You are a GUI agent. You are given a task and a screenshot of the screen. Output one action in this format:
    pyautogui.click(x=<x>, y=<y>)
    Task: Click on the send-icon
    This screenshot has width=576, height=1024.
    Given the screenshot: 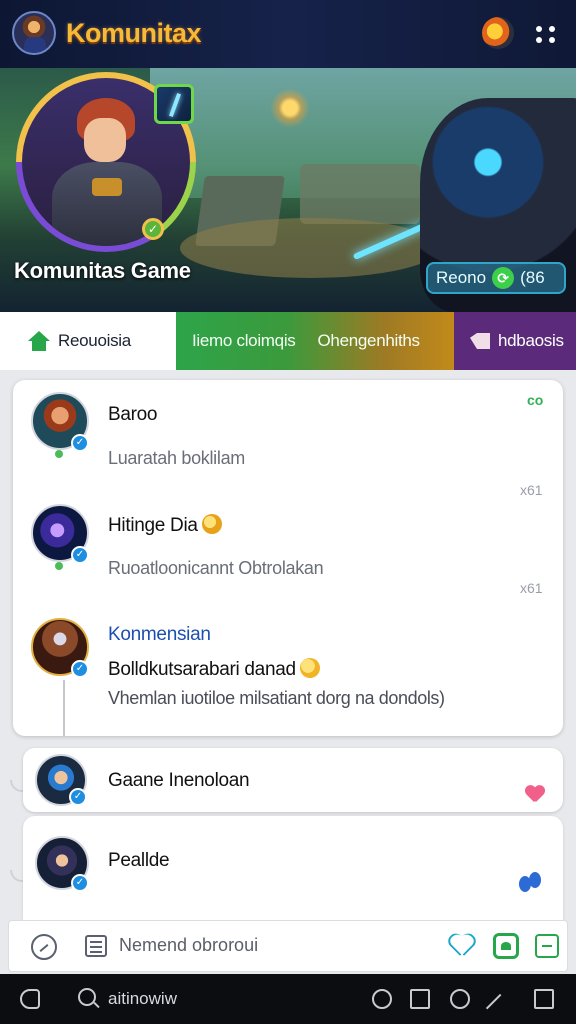 What is the action you would take?
    pyautogui.click(x=547, y=946)
    